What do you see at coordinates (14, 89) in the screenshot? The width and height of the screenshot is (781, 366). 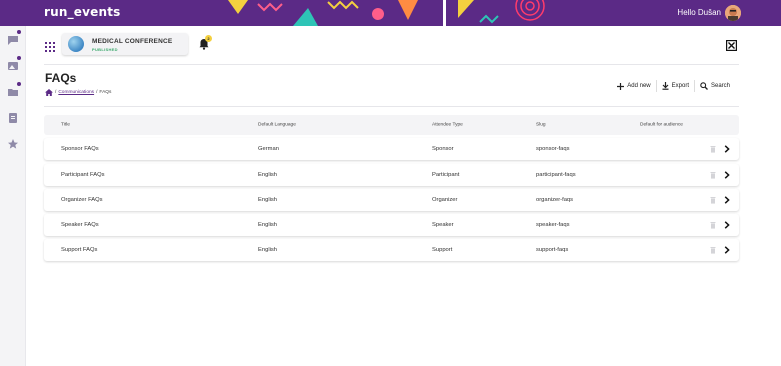 I see `folder-icon` at bounding box center [14, 89].